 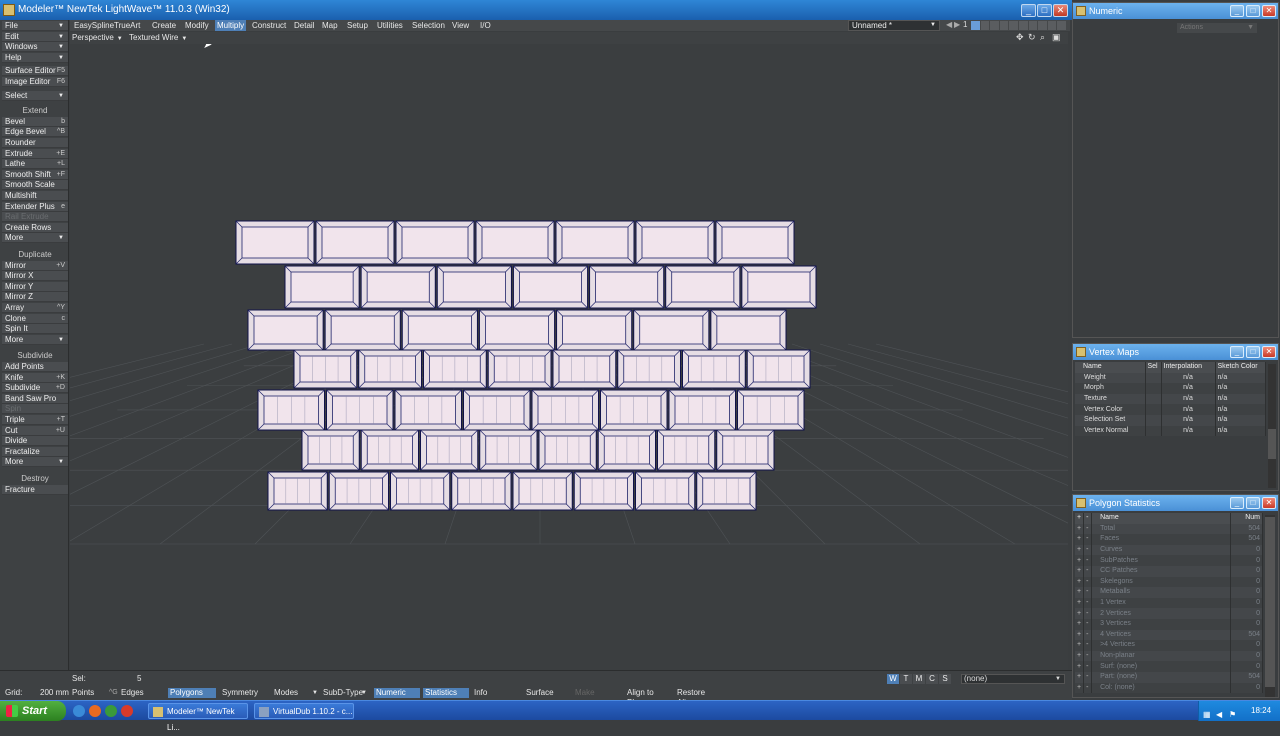 What do you see at coordinates (35, 388) in the screenshot?
I see `tool-subdivide-button: Subdivide +D` at bounding box center [35, 388].